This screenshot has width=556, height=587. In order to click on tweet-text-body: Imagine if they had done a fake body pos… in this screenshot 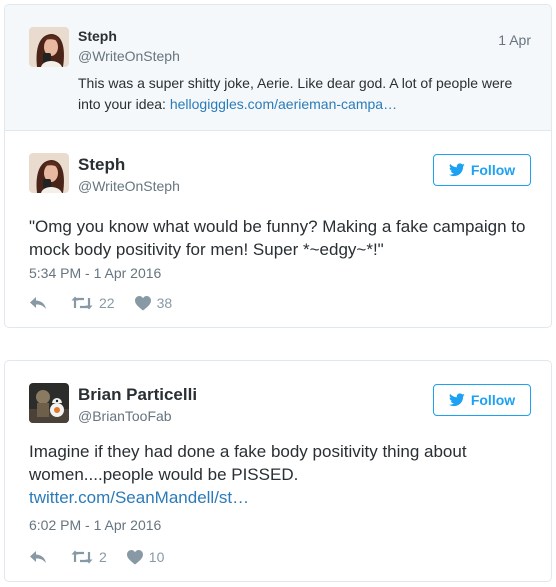, I will do `click(248, 463)`.